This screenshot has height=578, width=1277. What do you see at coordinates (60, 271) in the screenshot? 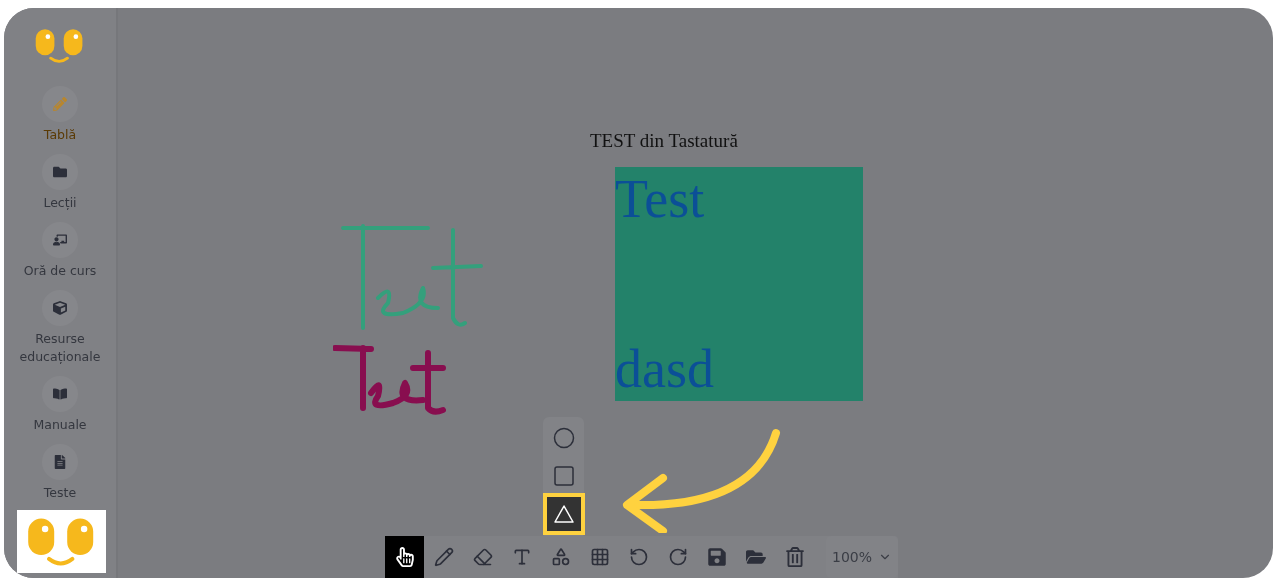
I see `nav-label: Oră de curs` at bounding box center [60, 271].